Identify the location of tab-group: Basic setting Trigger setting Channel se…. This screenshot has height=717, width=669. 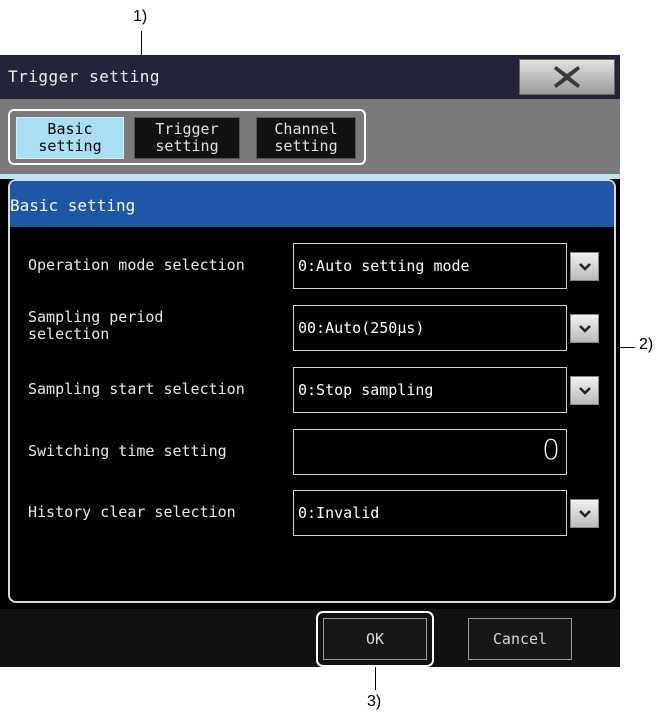
(187, 137).